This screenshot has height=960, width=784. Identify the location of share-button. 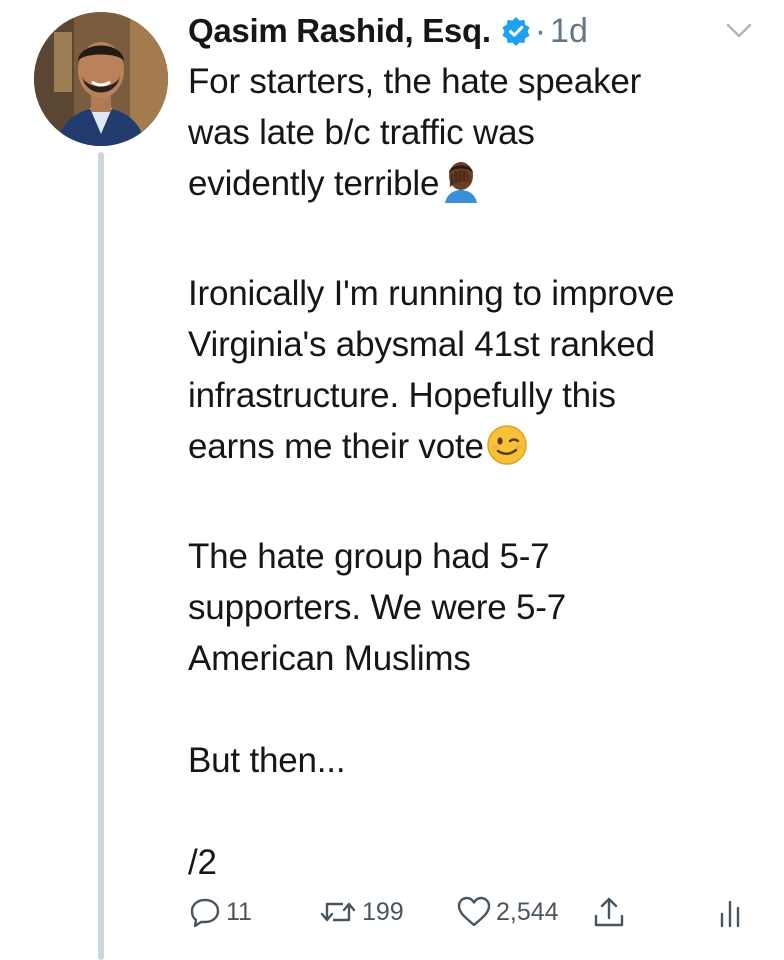
(609, 912).